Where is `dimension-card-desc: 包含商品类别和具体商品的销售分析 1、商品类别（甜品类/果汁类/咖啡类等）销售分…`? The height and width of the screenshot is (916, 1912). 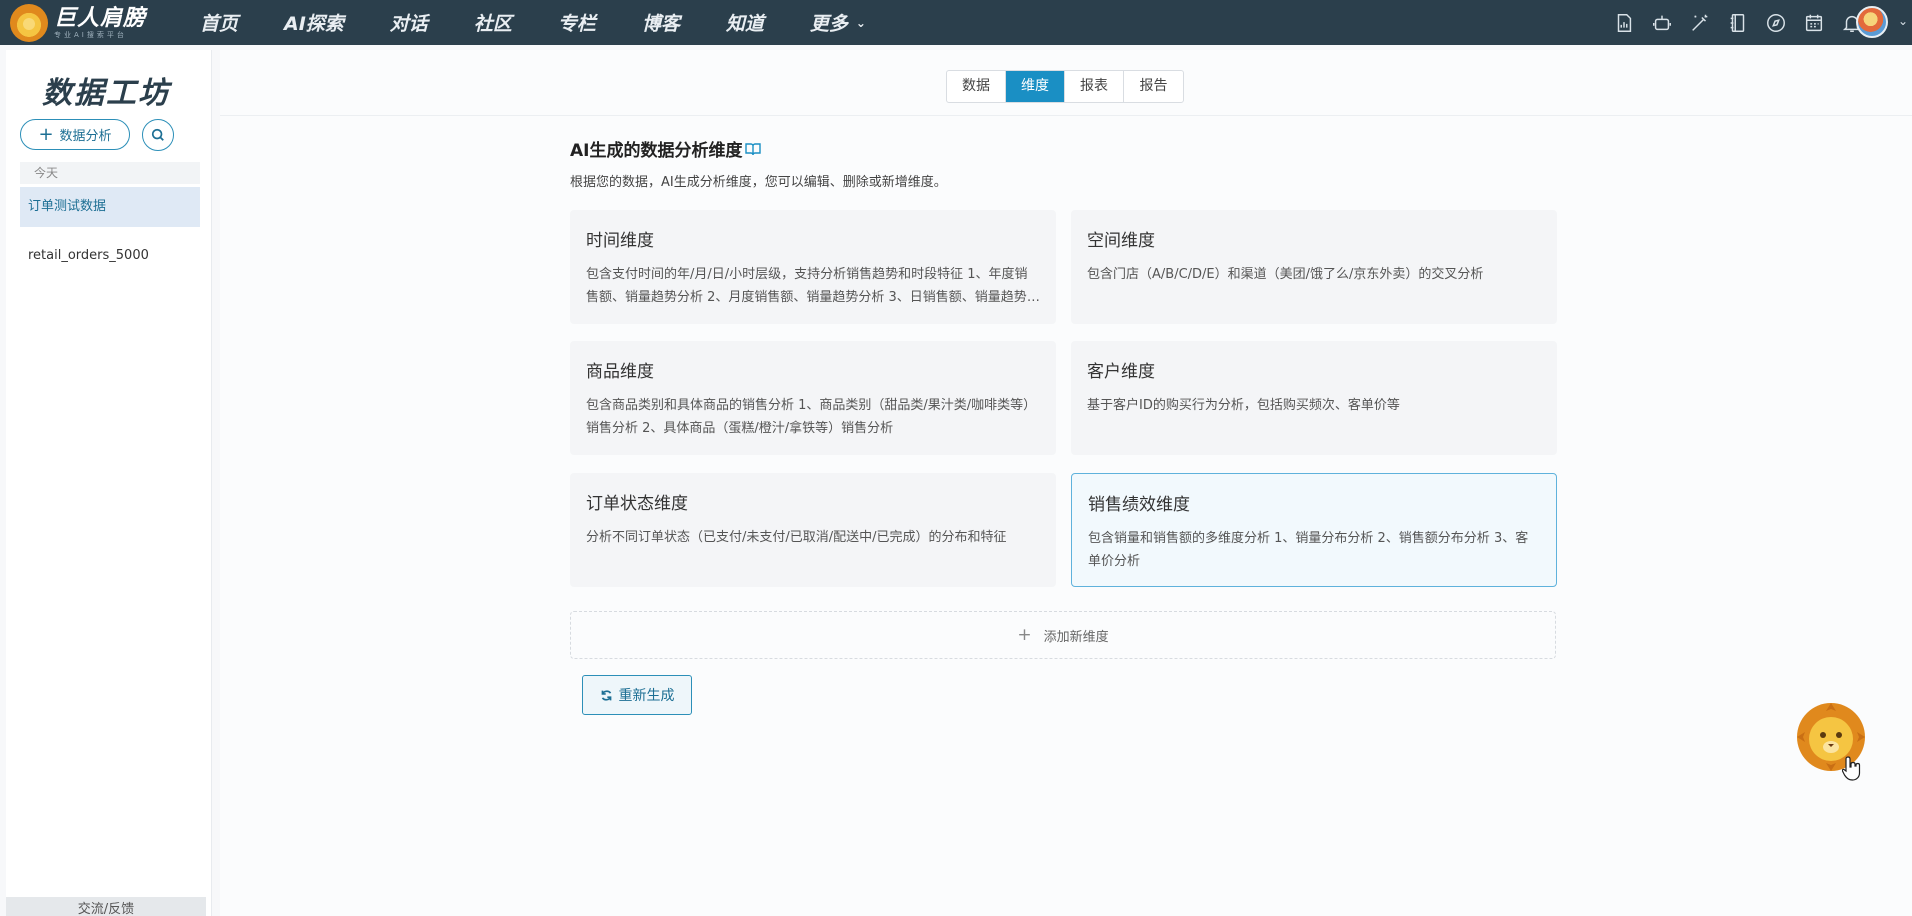
dimension-card-desc: 包含商品类别和具体商品的销售分析 1、商品类别（甜品类/果汁类/咖啡类等）销售分… is located at coordinates (811, 417).